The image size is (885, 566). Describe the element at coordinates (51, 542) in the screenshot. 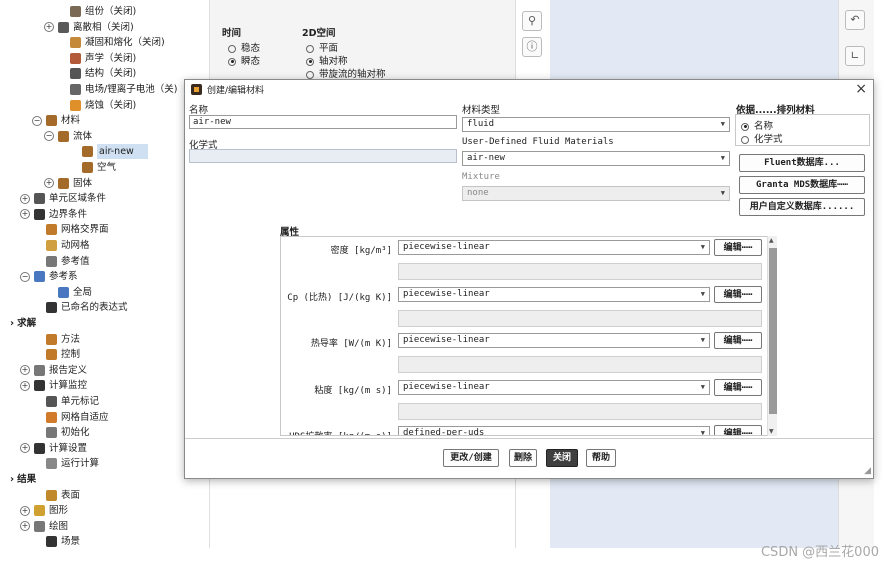

I see `scene-icon` at that location.